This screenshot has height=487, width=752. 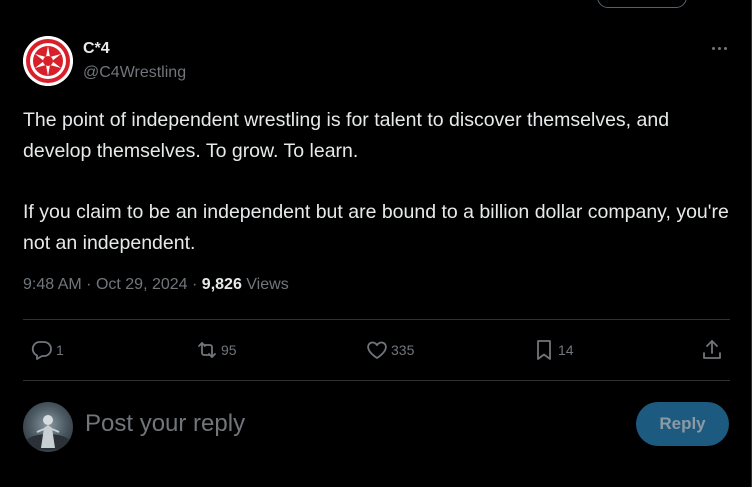 I want to click on share-icon, so click(x=712, y=349).